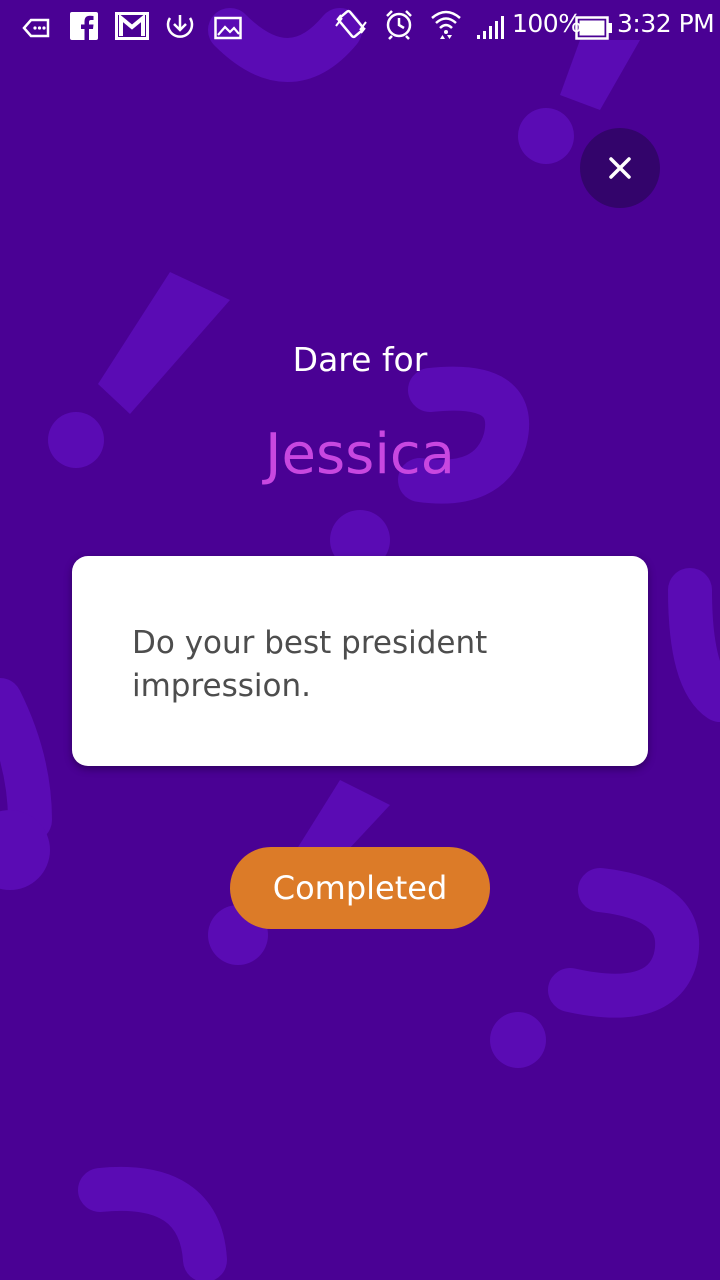 The width and height of the screenshot is (720, 1280). I want to click on dare-card: Do your best president impression., so click(360, 661).